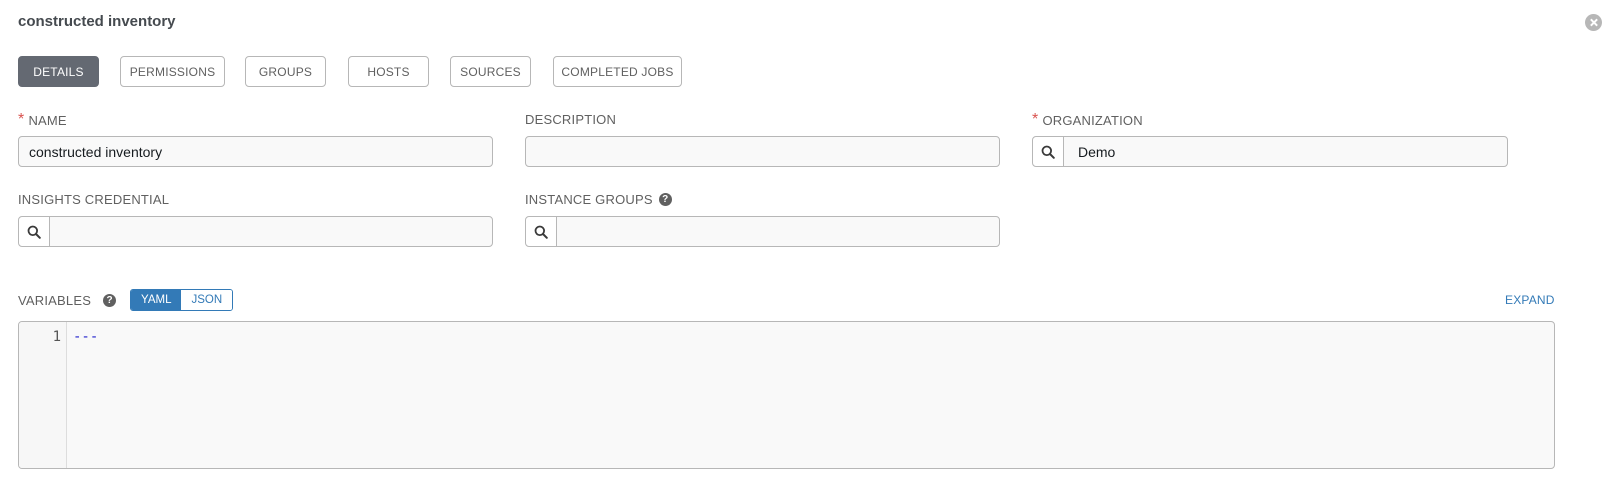 The height and width of the screenshot is (498, 1619). Describe the element at coordinates (47, 120) in the screenshot. I see `name-label-text: NAME` at that location.